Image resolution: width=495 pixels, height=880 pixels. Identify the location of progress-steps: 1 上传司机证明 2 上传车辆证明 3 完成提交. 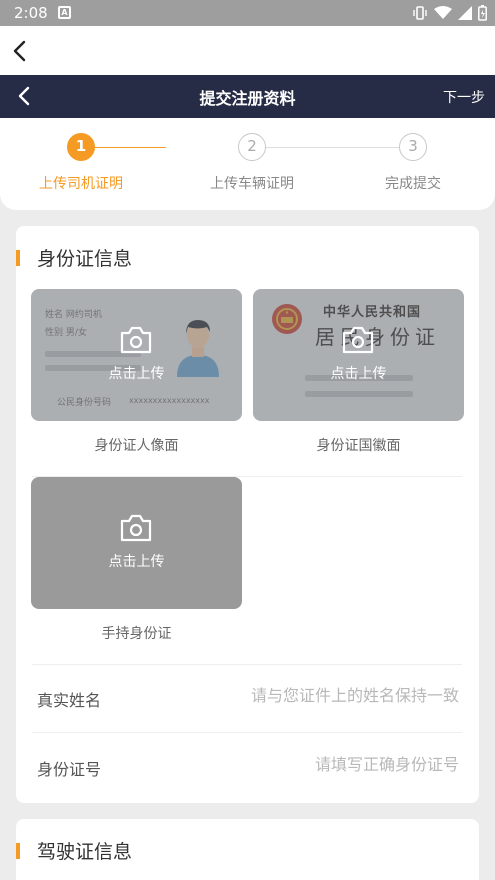
(247, 164).